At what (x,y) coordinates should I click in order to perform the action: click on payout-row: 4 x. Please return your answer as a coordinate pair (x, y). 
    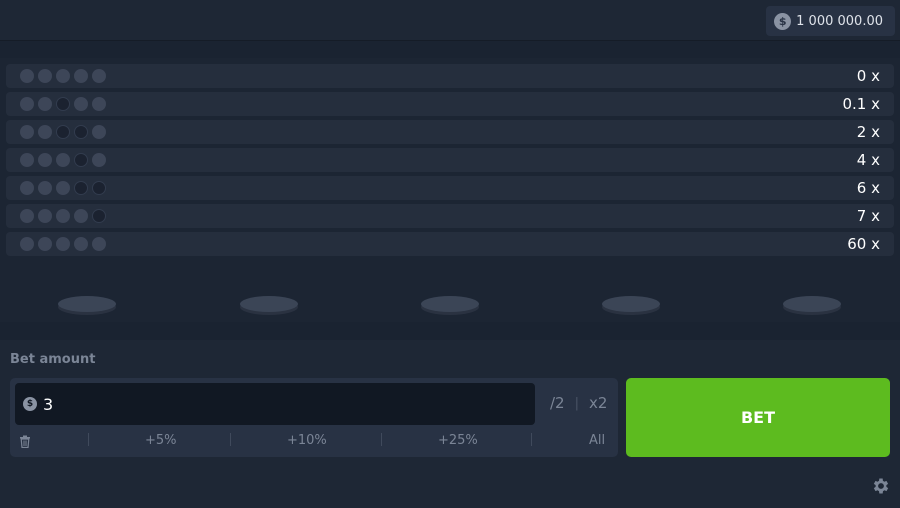
    Looking at the image, I should click on (450, 160).